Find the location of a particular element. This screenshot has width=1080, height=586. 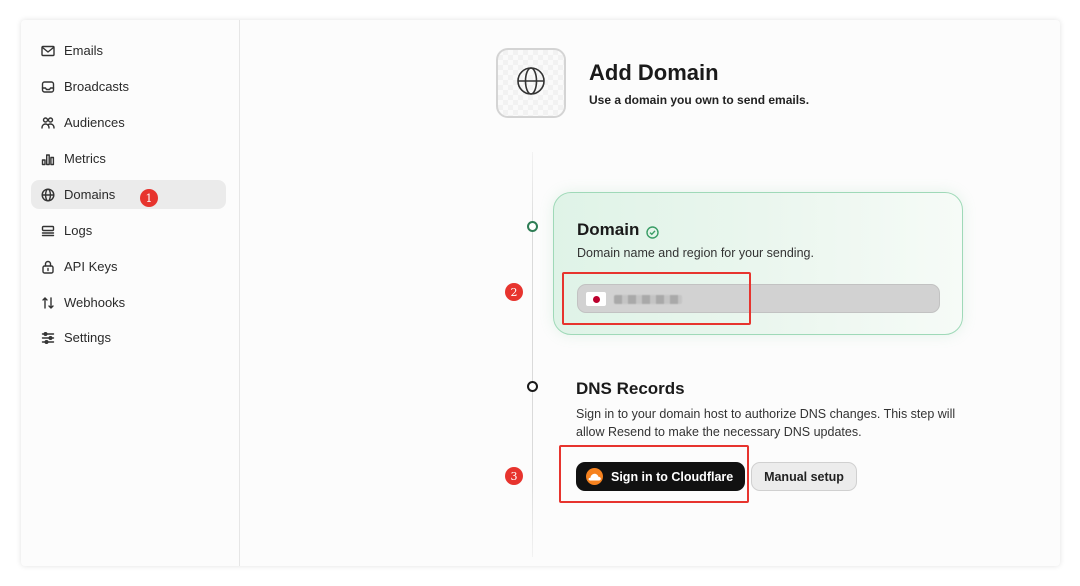

mail-icon is located at coordinates (48, 51).